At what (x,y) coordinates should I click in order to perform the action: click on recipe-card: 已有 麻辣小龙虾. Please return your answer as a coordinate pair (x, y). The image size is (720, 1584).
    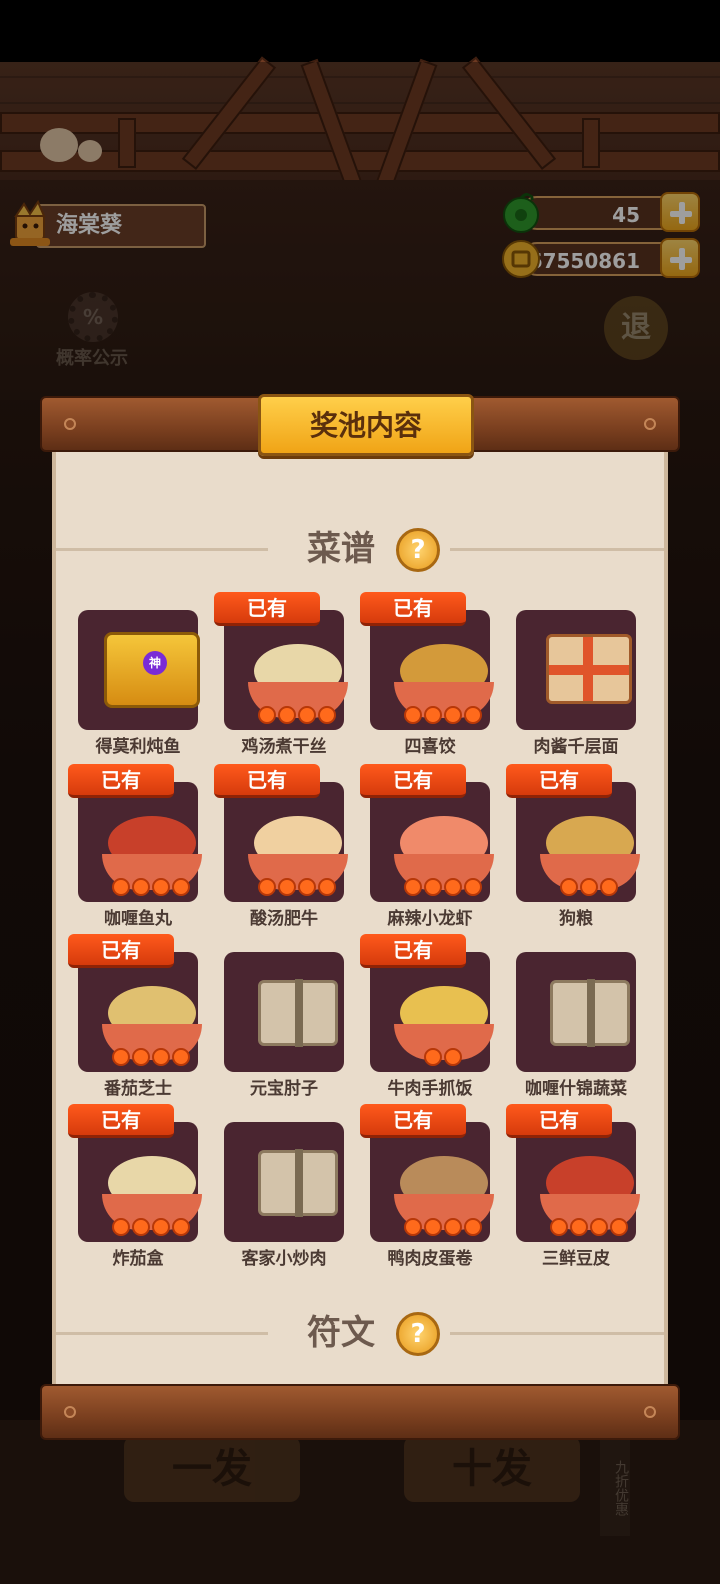
    Looking at the image, I should click on (429, 854).